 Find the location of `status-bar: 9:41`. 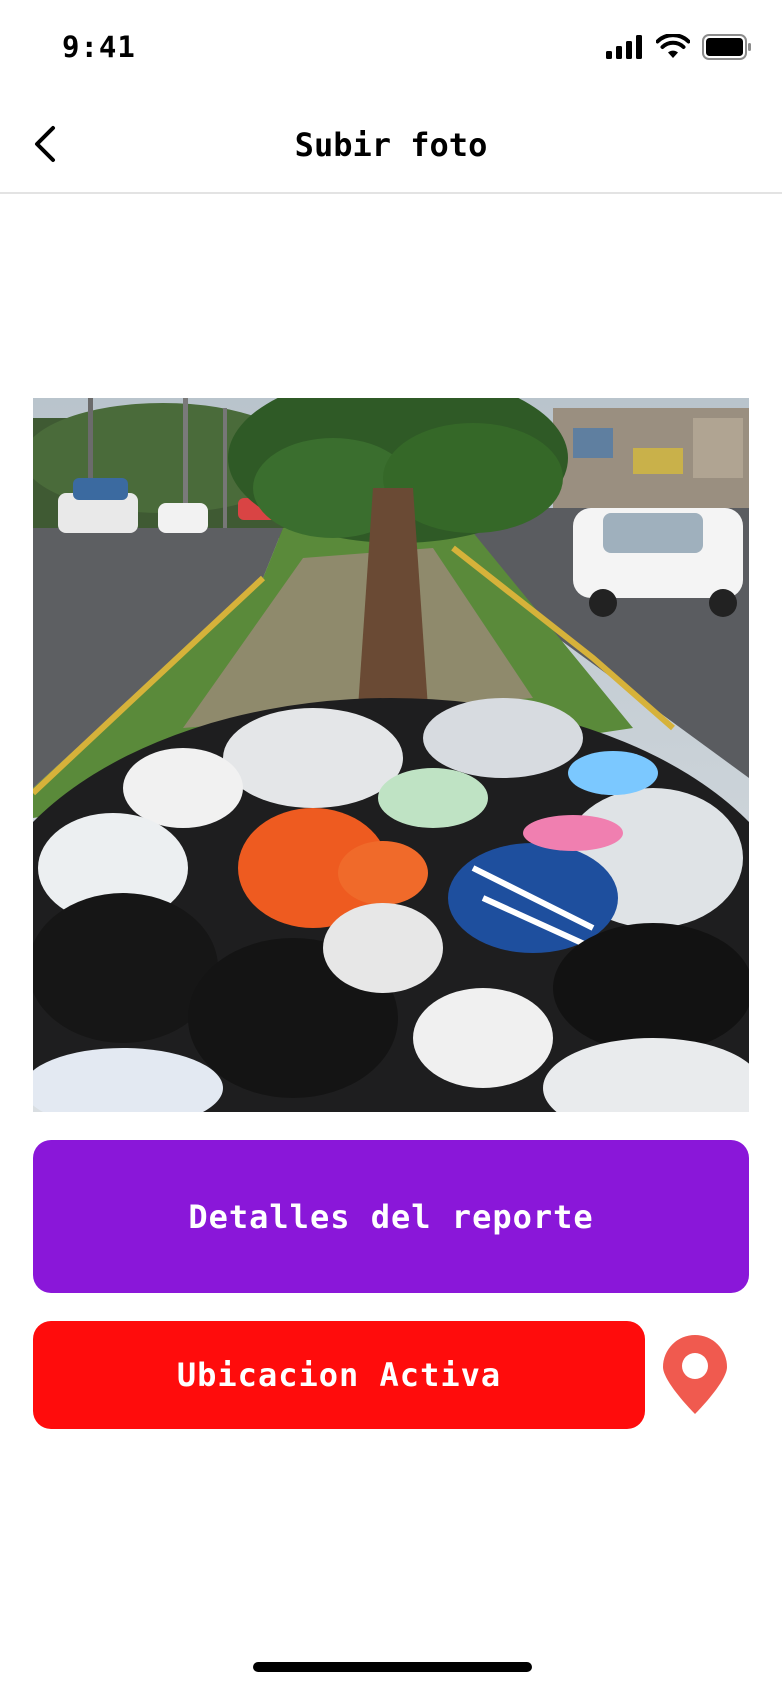

status-bar: 9:41 is located at coordinates (391, 50).